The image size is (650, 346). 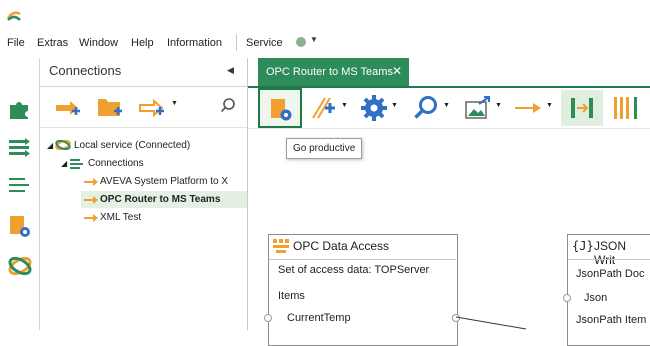 What do you see at coordinates (325, 15) in the screenshot?
I see `title-bar` at bounding box center [325, 15].